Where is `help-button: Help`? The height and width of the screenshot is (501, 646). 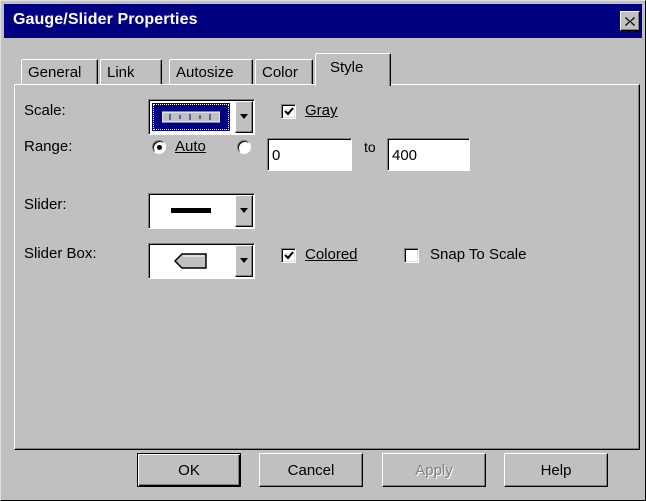 help-button: Help is located at coordinates (556, 470).